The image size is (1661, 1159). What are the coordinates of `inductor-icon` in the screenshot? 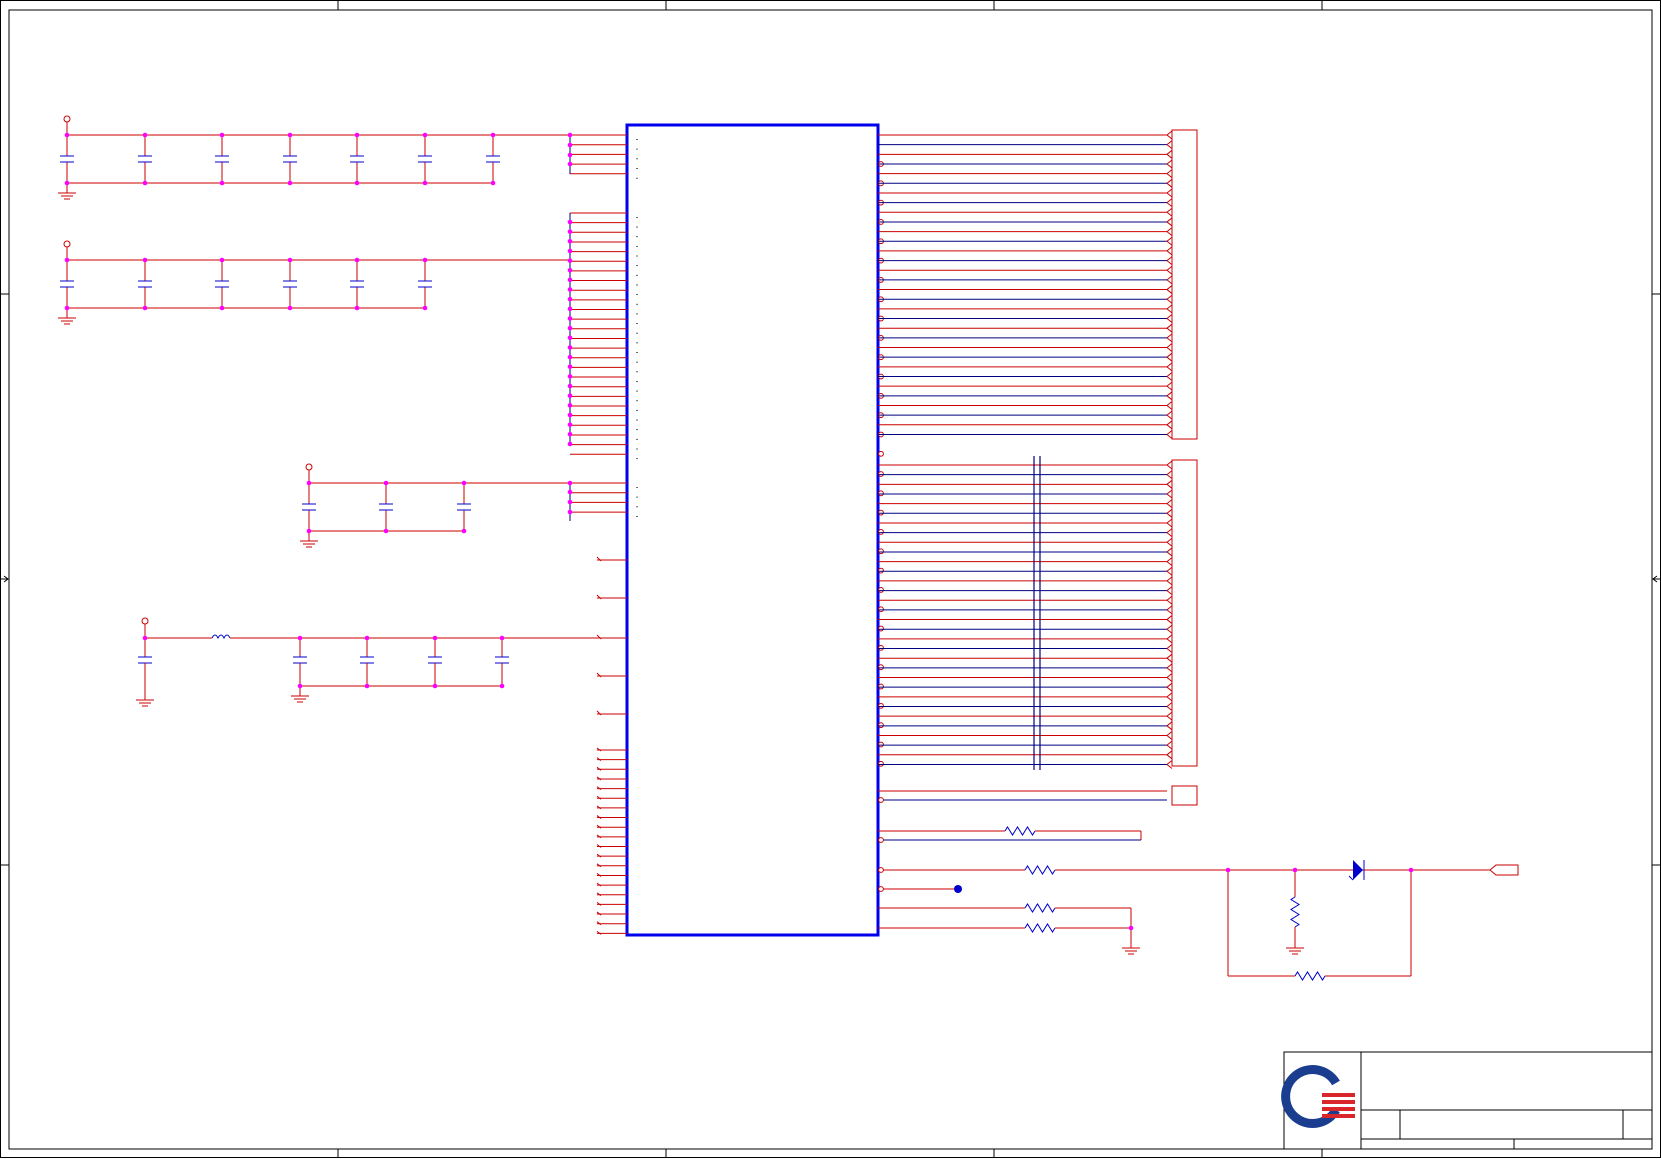 It's located at (221, 637).